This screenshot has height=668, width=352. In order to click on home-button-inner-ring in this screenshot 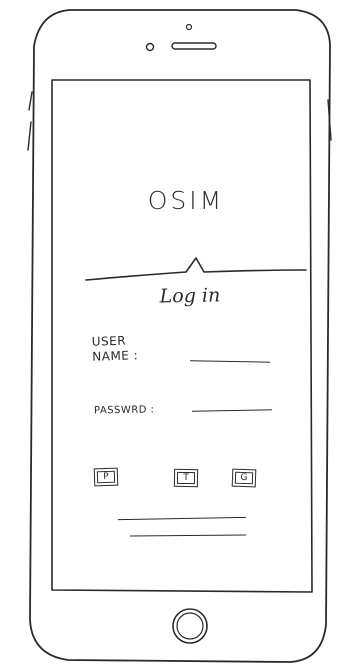, I will do `click(190, 626)`.